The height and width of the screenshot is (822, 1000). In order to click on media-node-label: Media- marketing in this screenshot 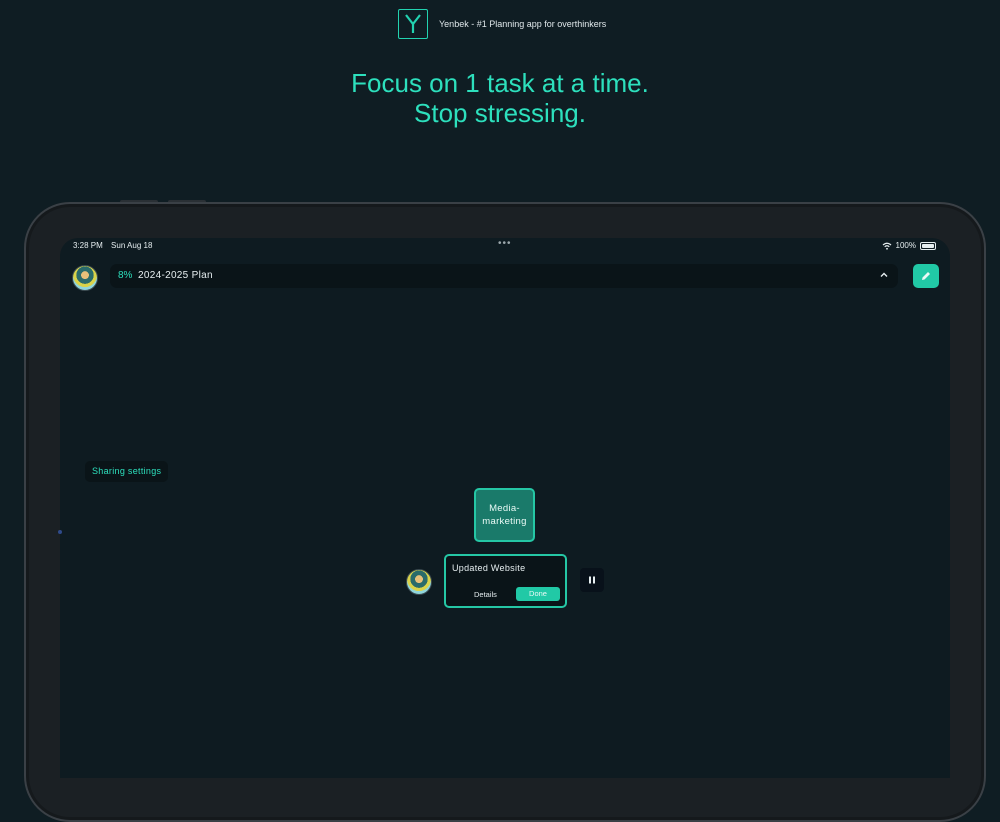, I will do `click(504, 515)`.